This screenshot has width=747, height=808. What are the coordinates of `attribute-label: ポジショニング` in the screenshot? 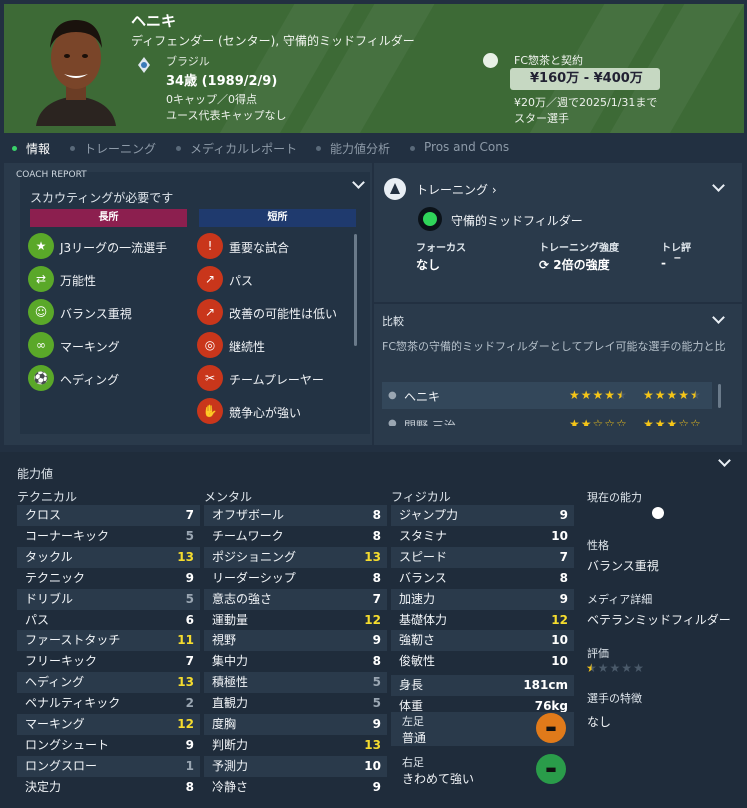 It's located at (254, 556).